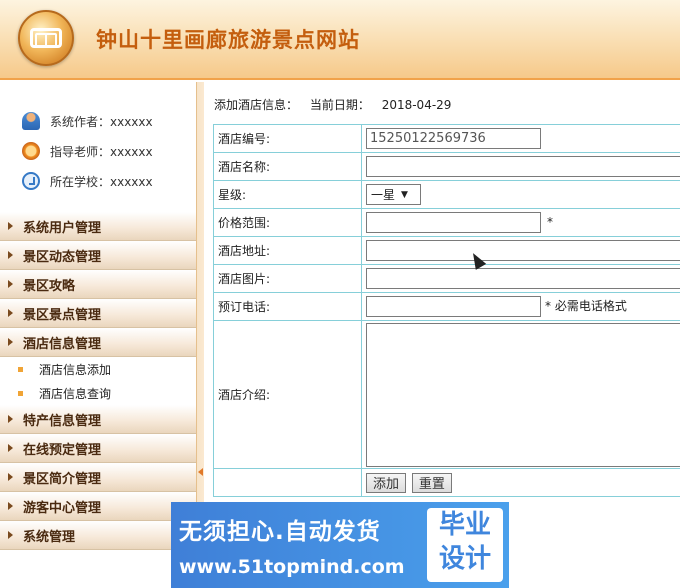 Image resolution: width=680 pixels, height=588 pixels. I want to click on price-input, so click(453, 222).